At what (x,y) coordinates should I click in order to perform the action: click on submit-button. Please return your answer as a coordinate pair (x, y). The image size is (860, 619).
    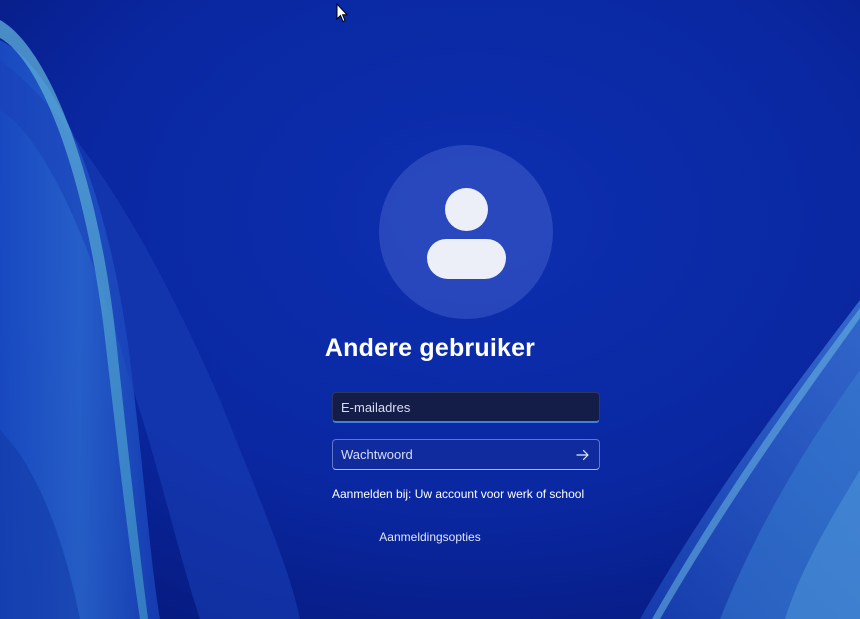
    Looking at the image, I should click on (583, 455).